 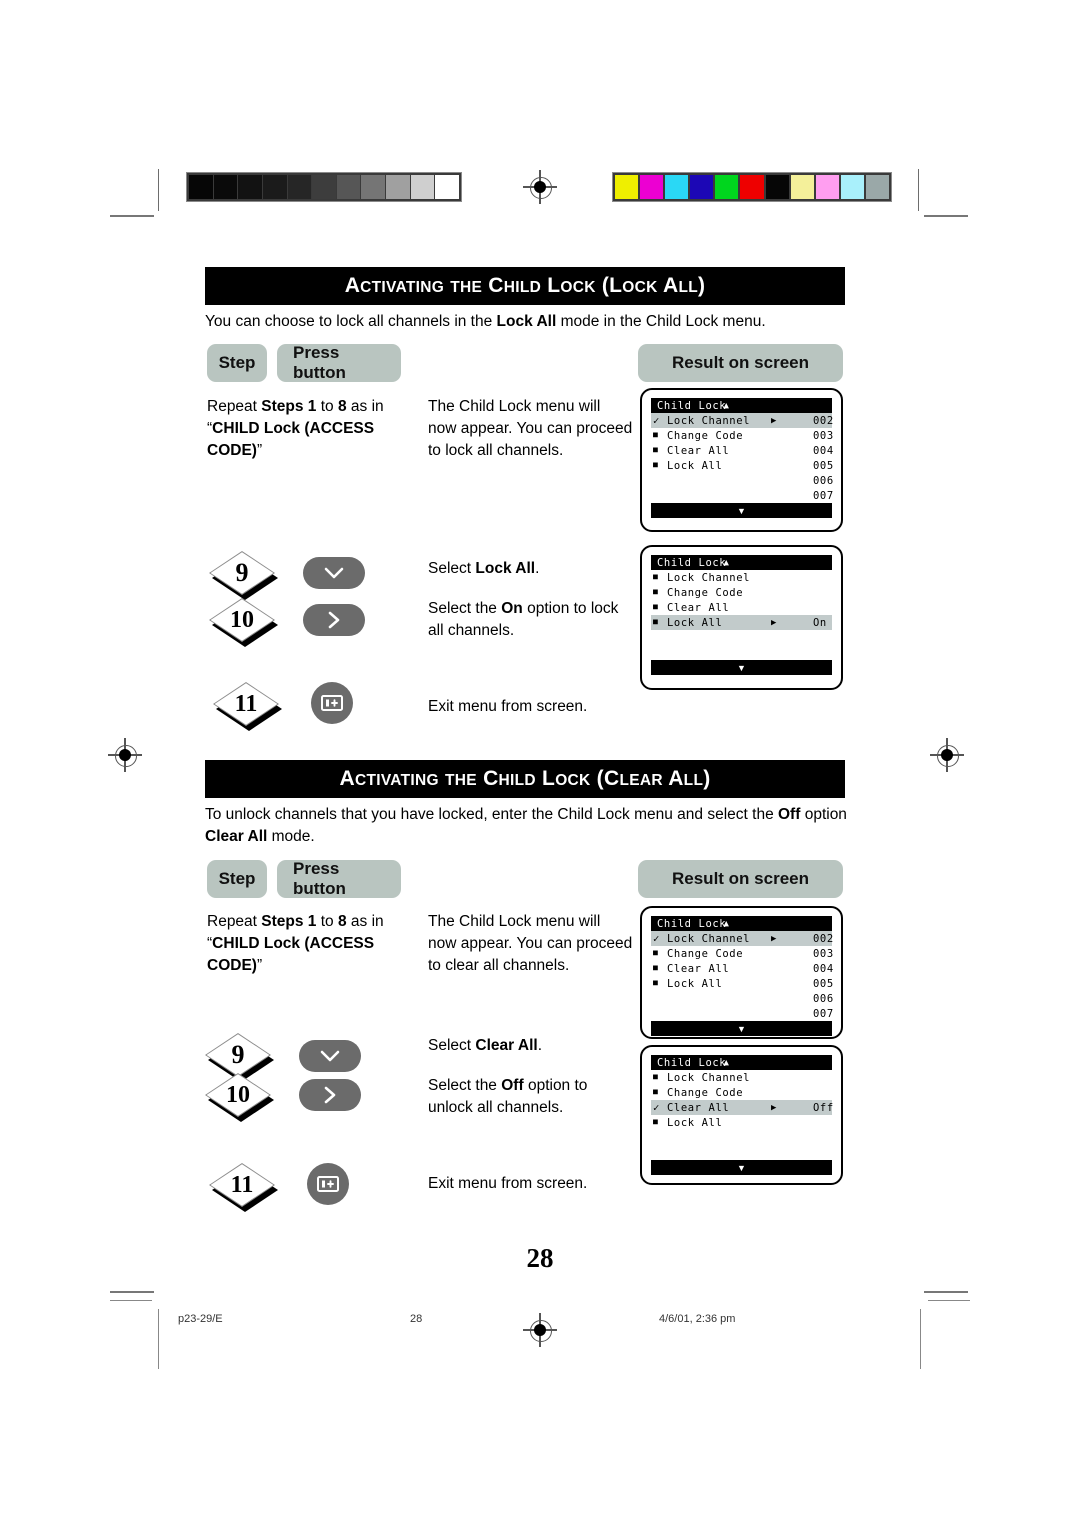 What do you see at coordinates (742, 998) in the screenshot?
I see `osd-spacer-row: 006` at bounding box center [742, 998].